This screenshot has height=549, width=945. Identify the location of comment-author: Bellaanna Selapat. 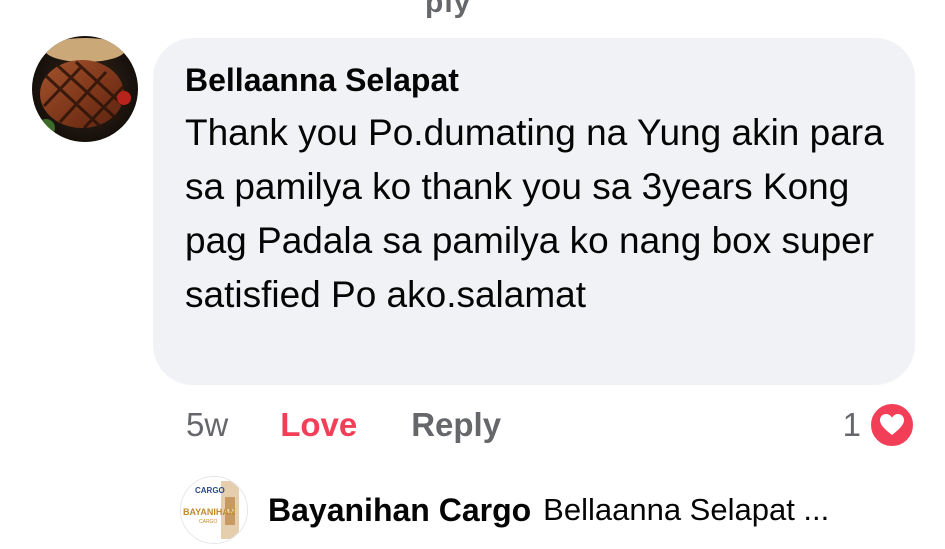
(535, 80).